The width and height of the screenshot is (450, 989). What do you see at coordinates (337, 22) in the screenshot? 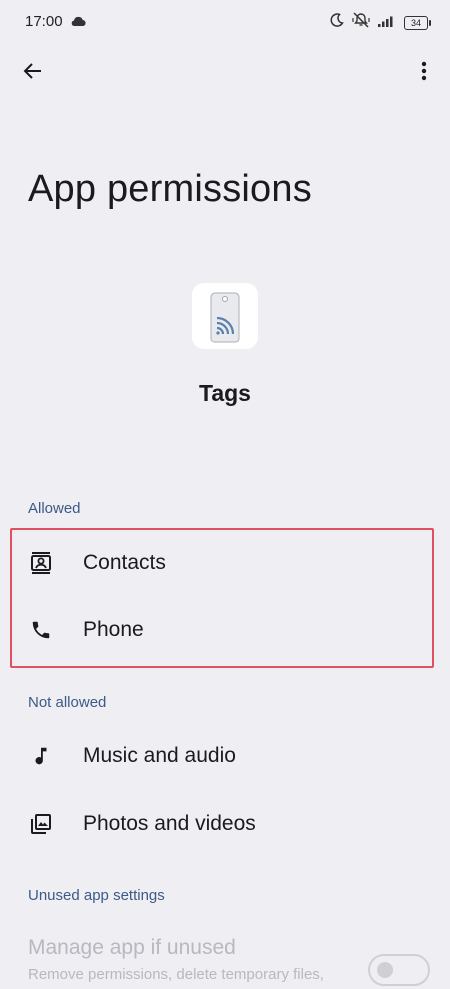
I see `moon-icon` at bounding box center [337, 22].